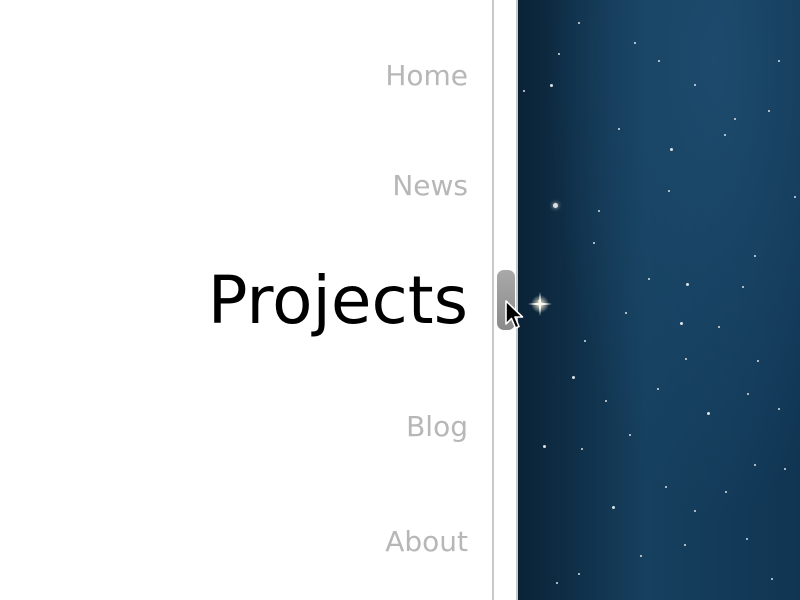  What do you see at coordinates (338, 301) in the screenshot?
I see `nav-item-projects: Projects` at bounding box center [338, 301].